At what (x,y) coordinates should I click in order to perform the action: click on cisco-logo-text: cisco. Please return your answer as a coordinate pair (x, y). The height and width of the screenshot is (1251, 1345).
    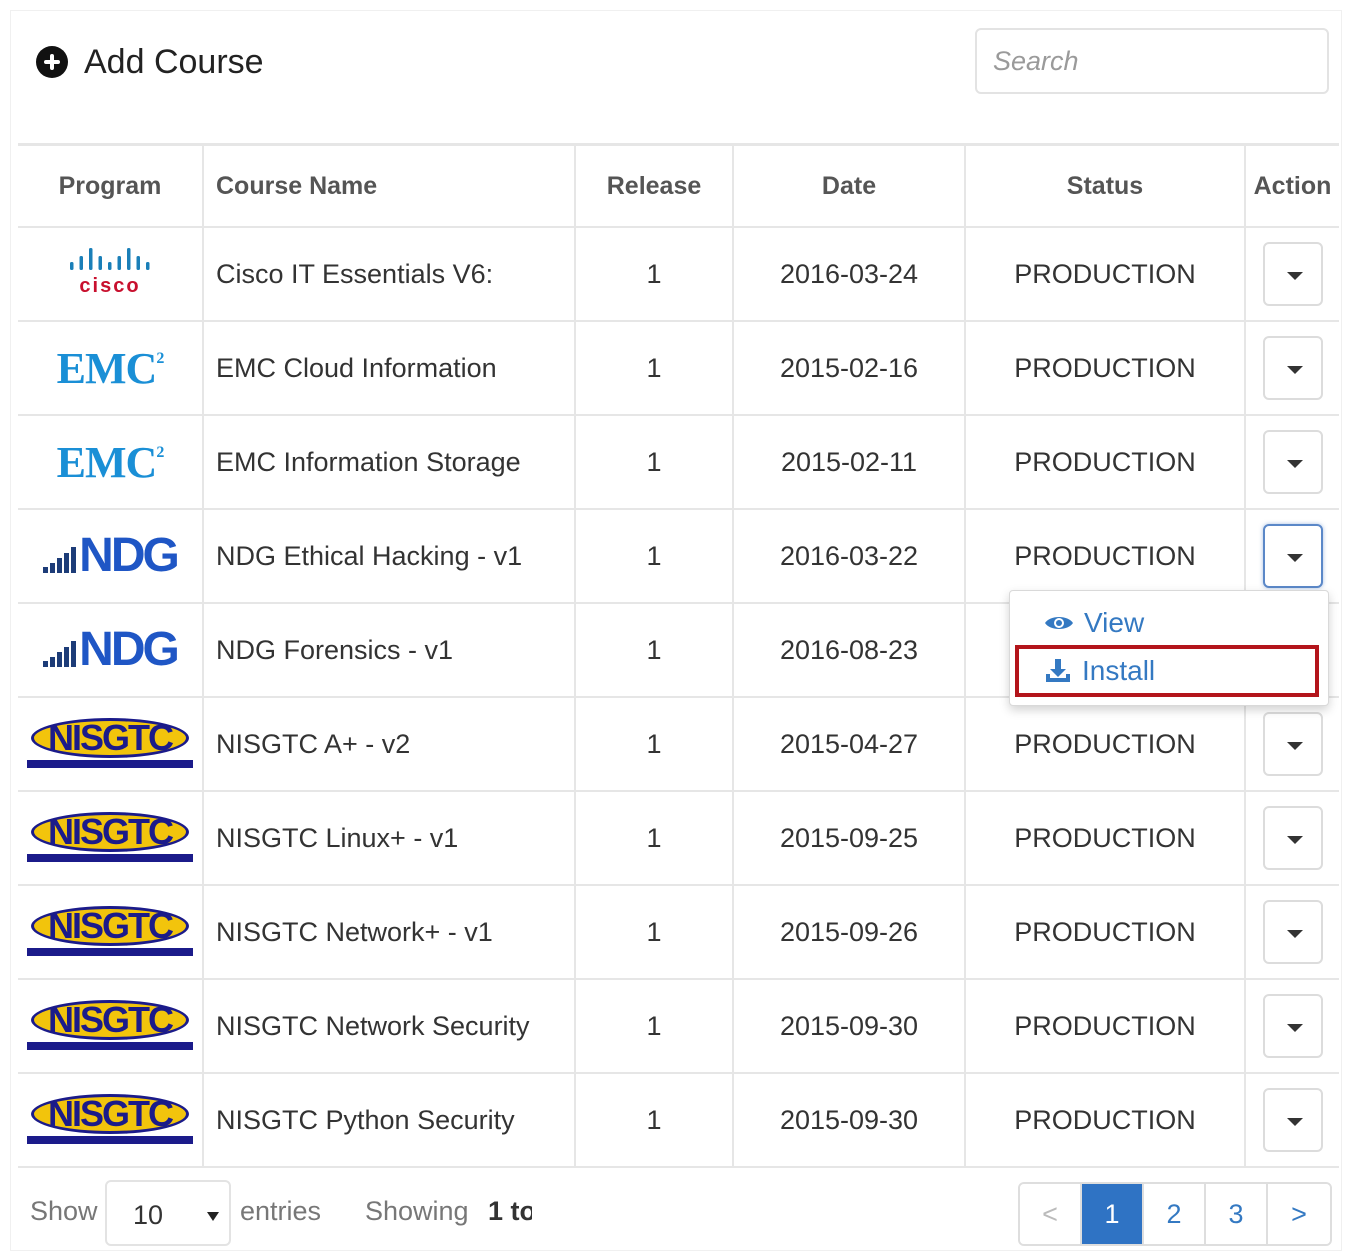
    Looking at the image, I should click on (109, 285).